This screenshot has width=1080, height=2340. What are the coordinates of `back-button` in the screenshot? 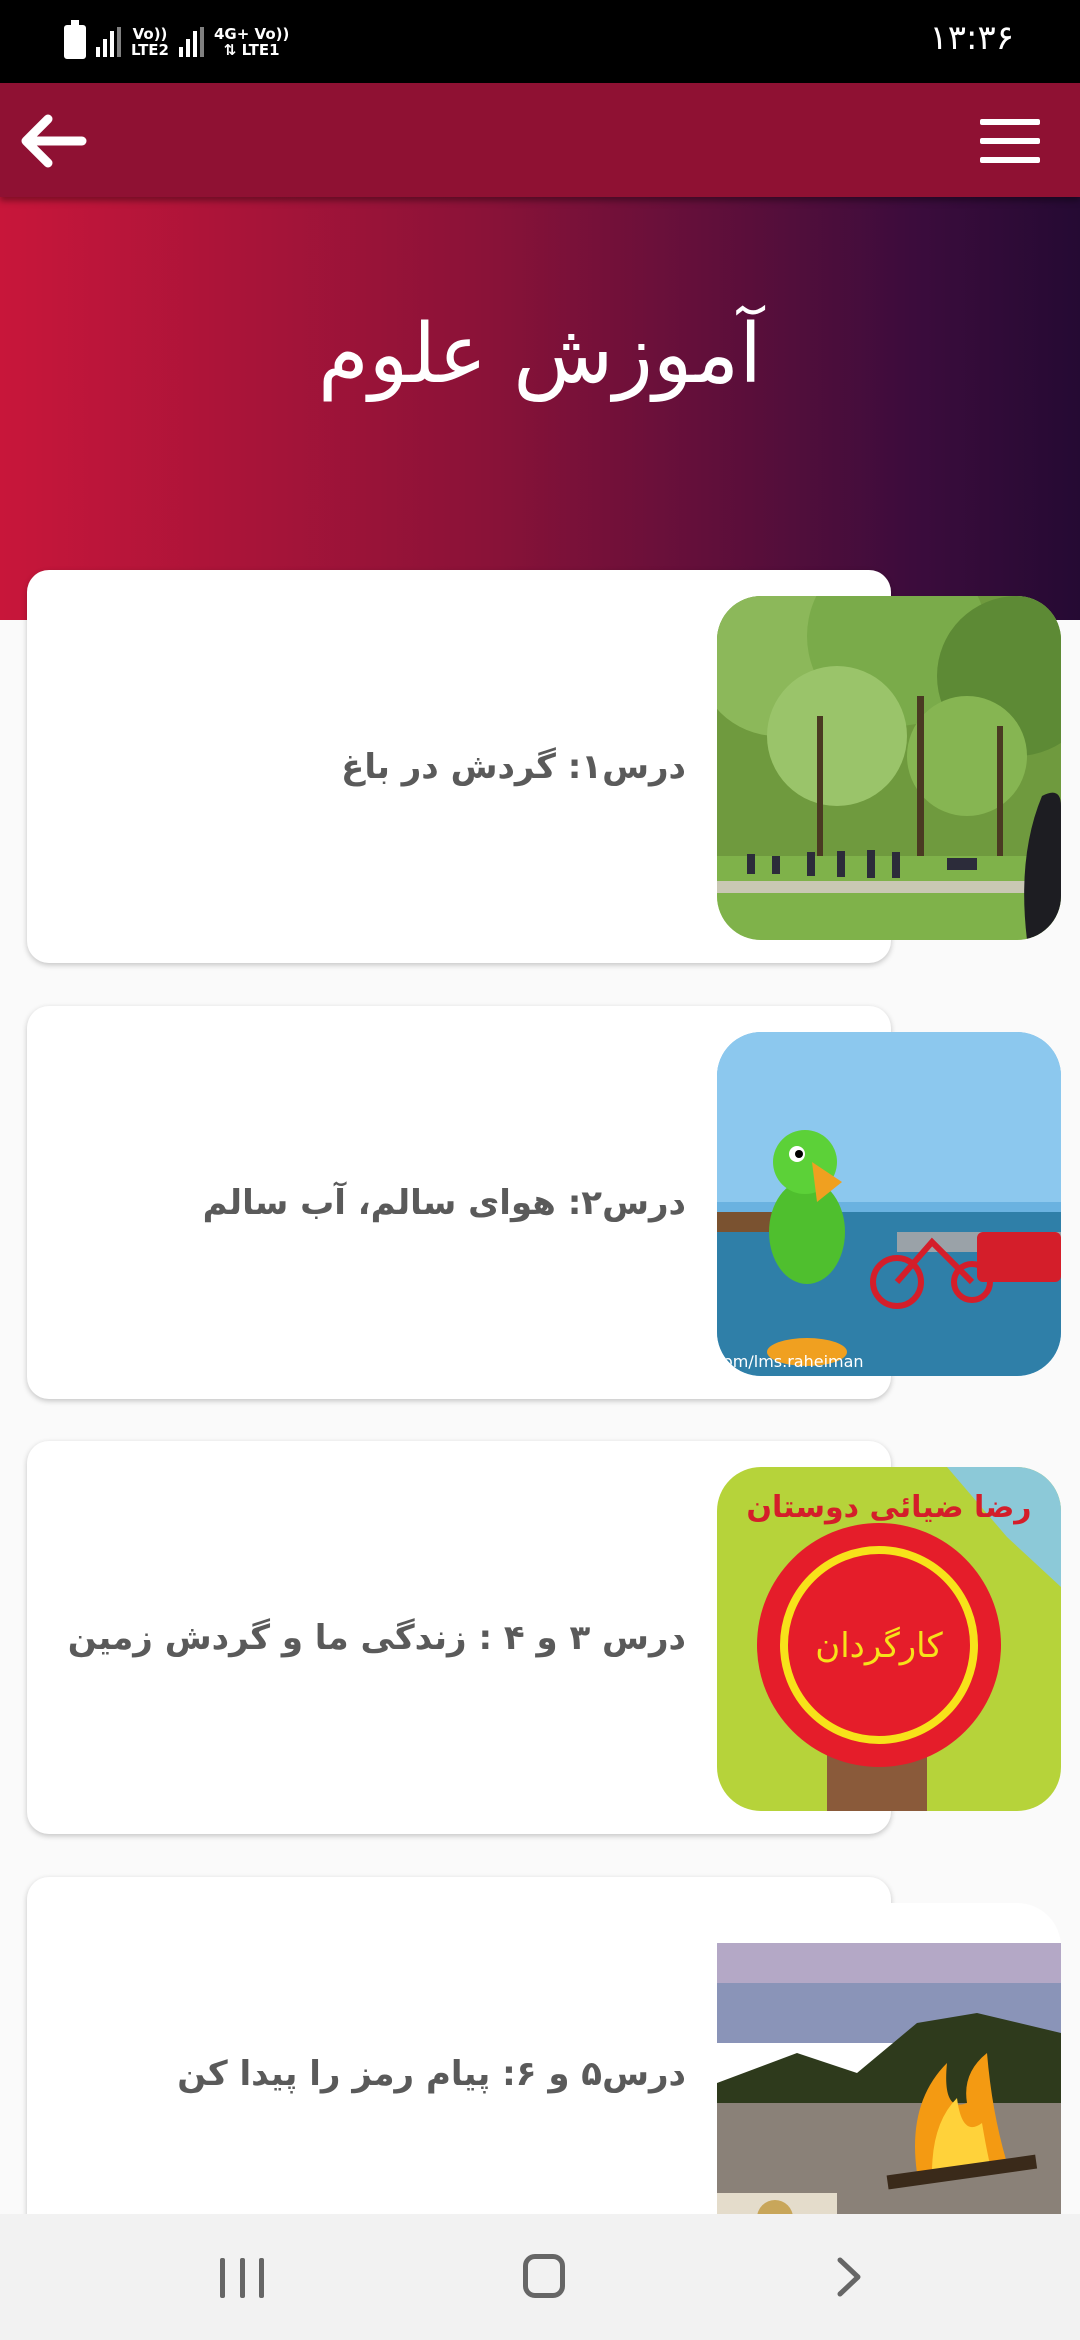 It's located at (53, 141).